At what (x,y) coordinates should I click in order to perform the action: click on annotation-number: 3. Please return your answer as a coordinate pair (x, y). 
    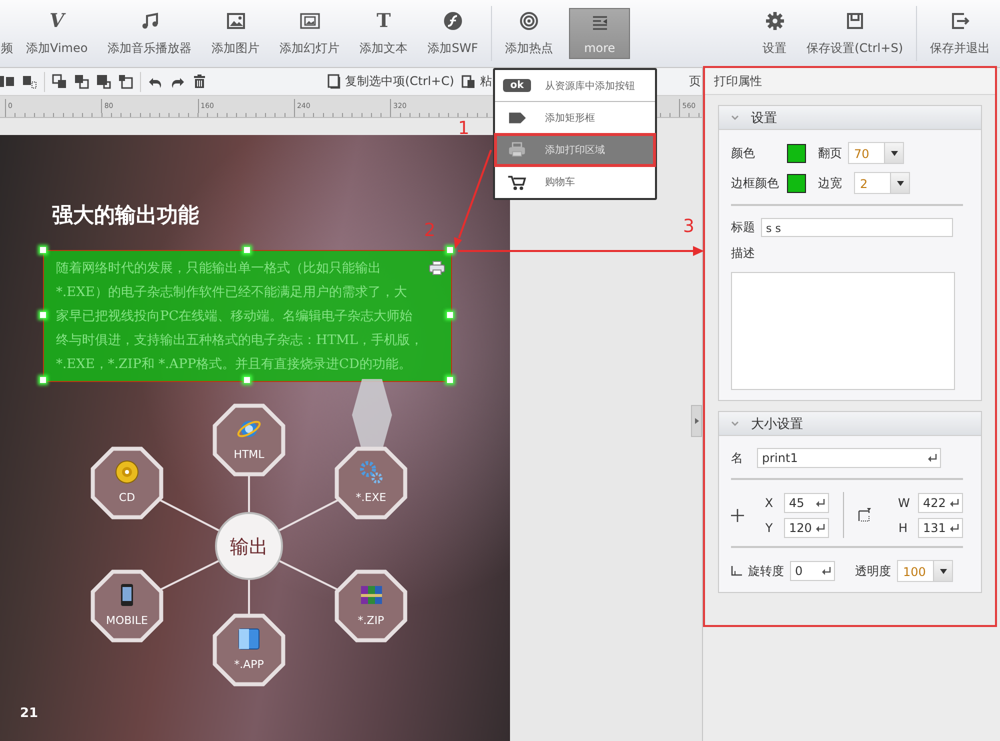
    Looking at the image, I should click on (688, 226).